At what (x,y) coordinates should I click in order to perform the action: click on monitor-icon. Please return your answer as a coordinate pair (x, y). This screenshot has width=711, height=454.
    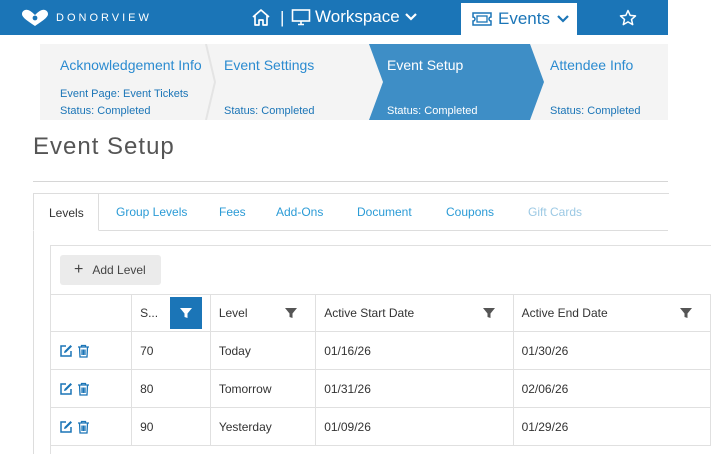
    Looking at the image, I should click on (301, 17).